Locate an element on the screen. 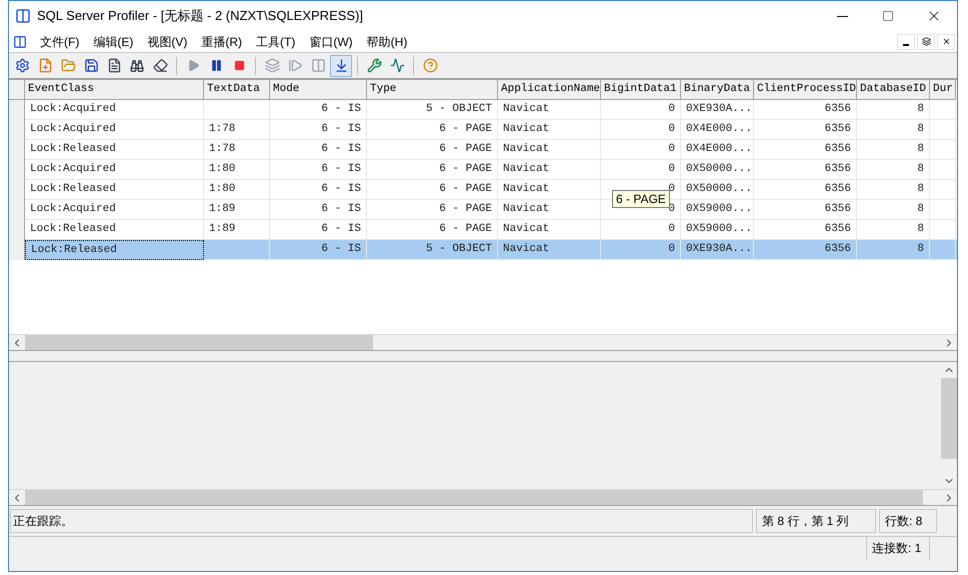  column-header: BinaryData is located at coordinates (717, 90).